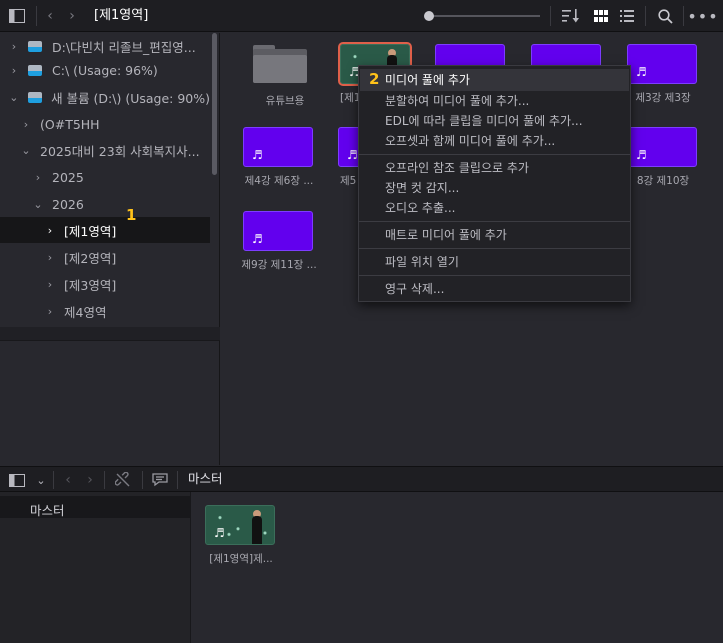  Describe the element at coordinates (123, 480) in the screenshot. I see `unlink-icon` at that location.